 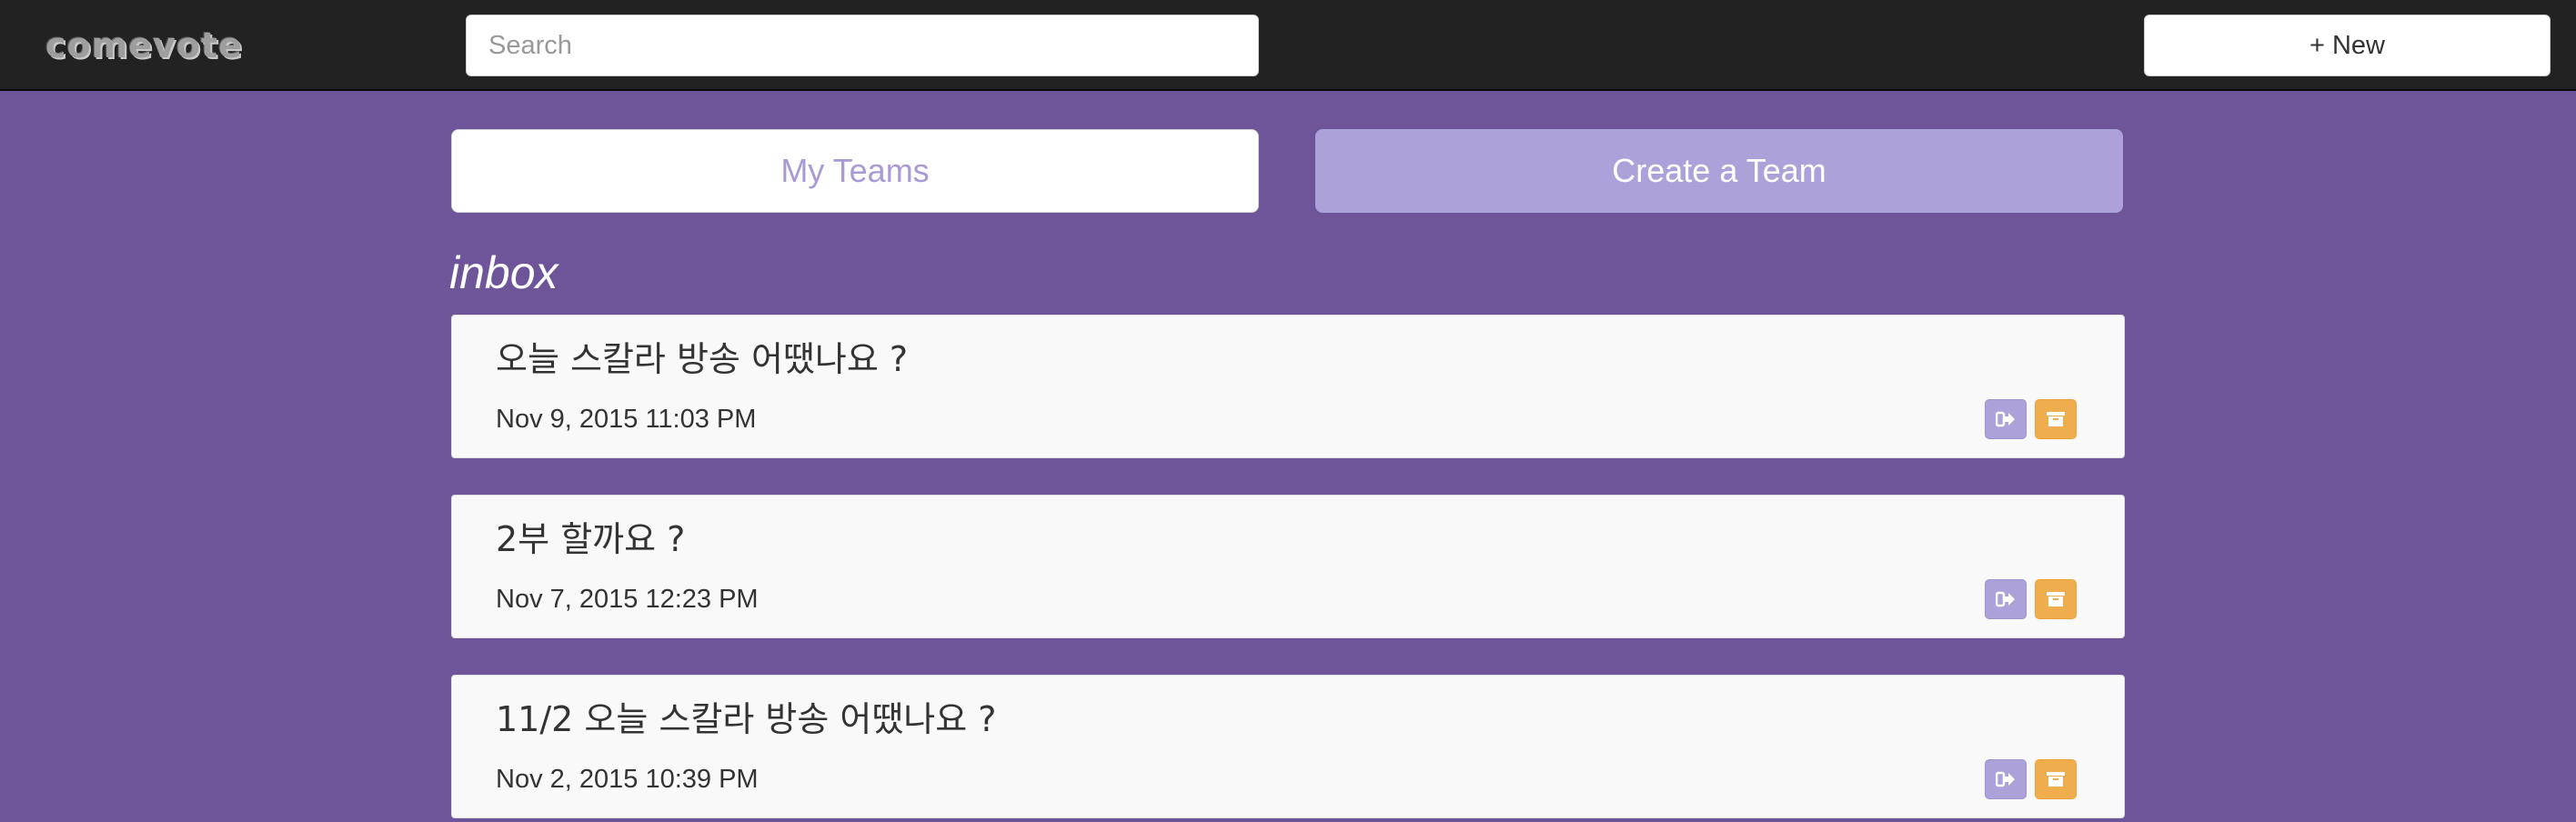 I want to click on inbox-item: 2부 할까요 ? Nov 7, 2015 12:23 PM, so click(x=1288, y=566).